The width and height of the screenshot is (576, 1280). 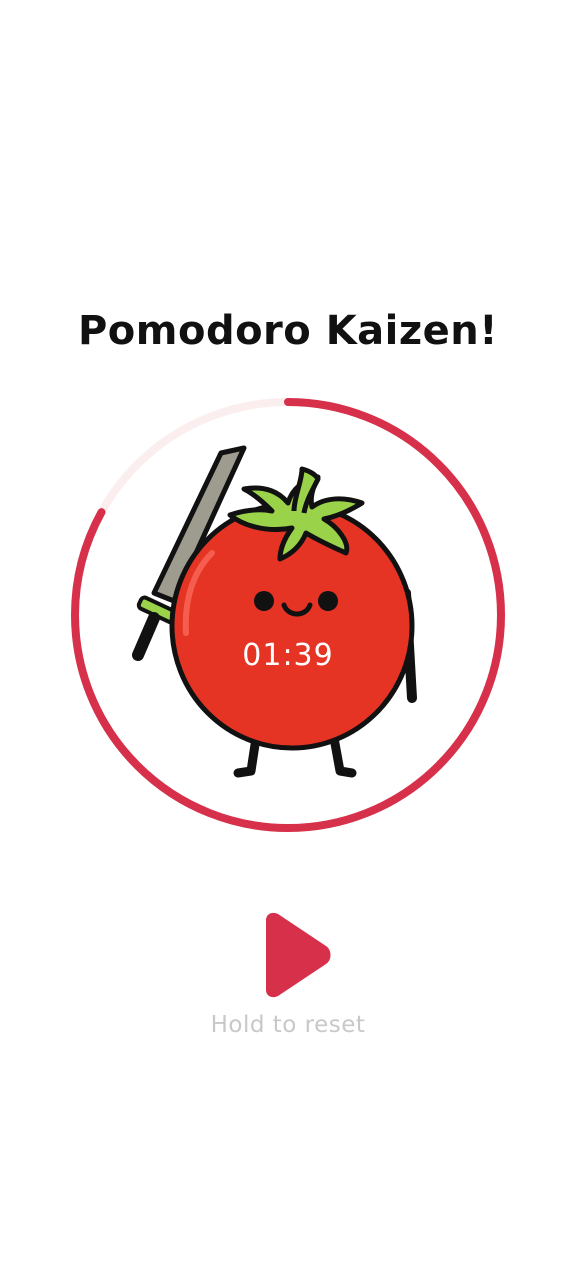 I want to click on play-button, so click(x=294, y=955).